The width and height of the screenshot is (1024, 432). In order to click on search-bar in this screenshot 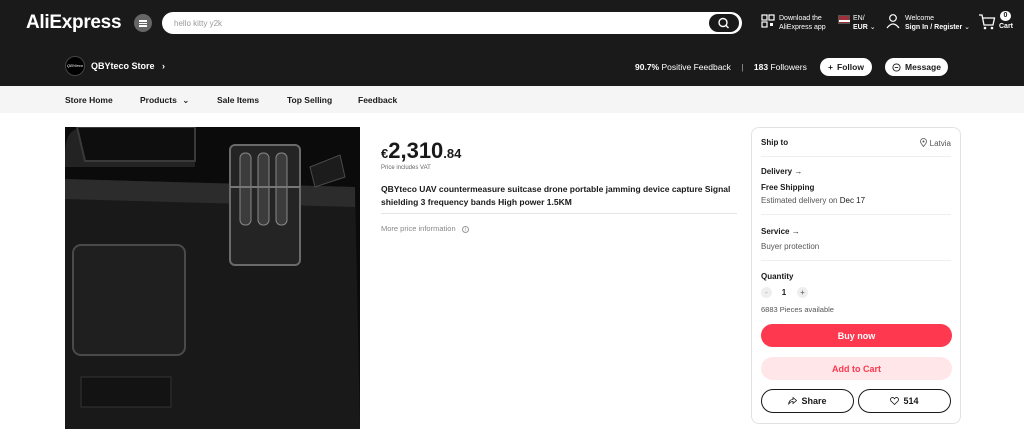, I will do `click(452, 23)`.